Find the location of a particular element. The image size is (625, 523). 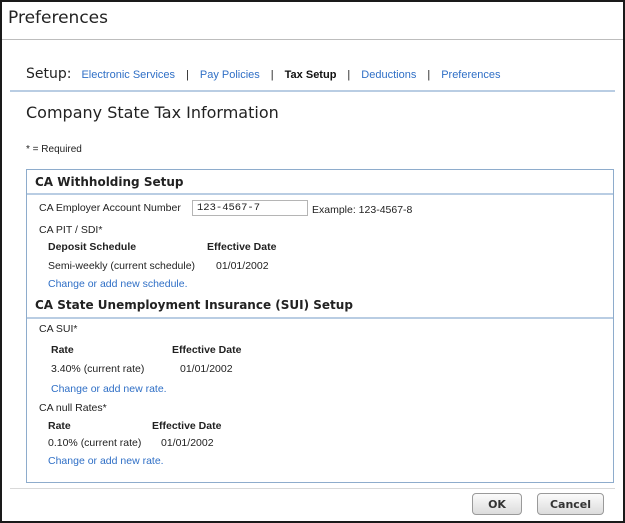

account-example: Example: 123-4567-8 is located at coordinates (362, 210).